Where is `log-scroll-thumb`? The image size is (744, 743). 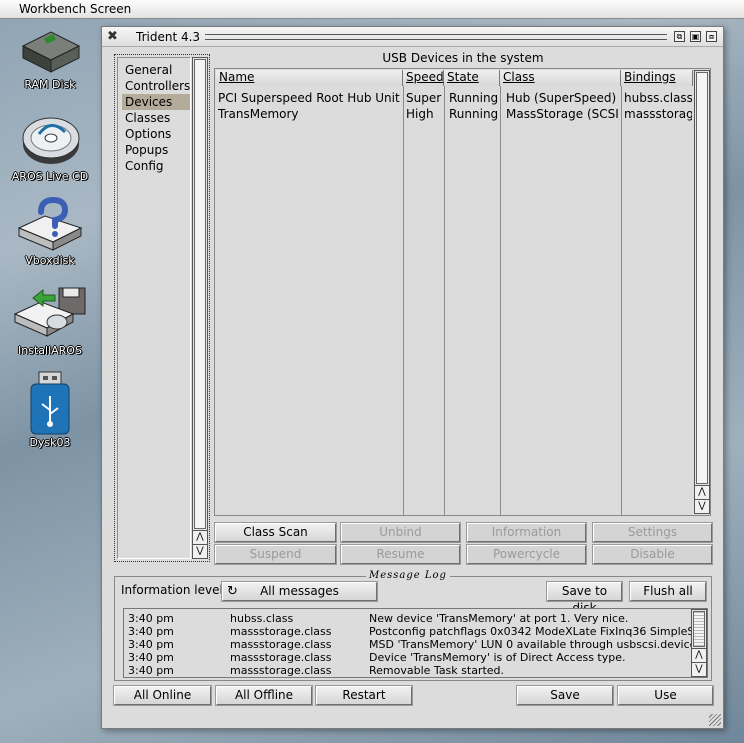
log-scroll-thumb is located at coordinates (699, 629).